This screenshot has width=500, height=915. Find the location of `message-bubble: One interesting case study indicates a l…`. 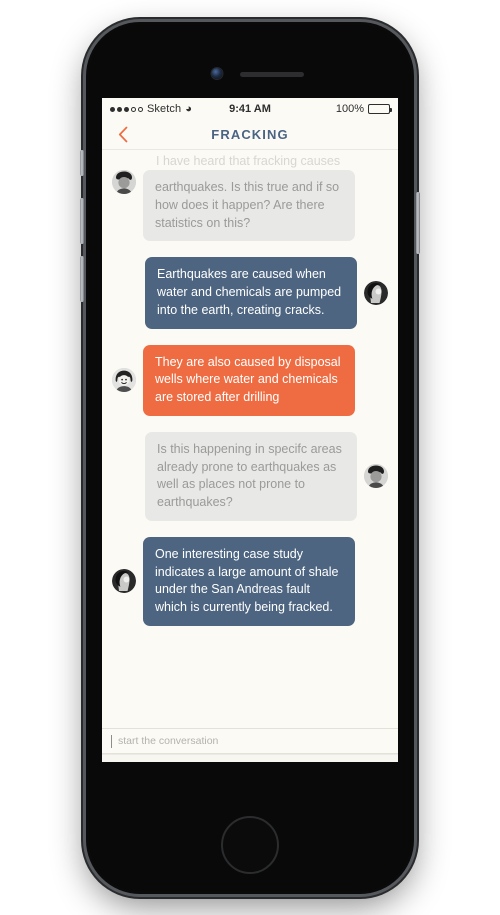

message-bubble: One interesting case study indicates a l… is located at coordinates (249, 581).